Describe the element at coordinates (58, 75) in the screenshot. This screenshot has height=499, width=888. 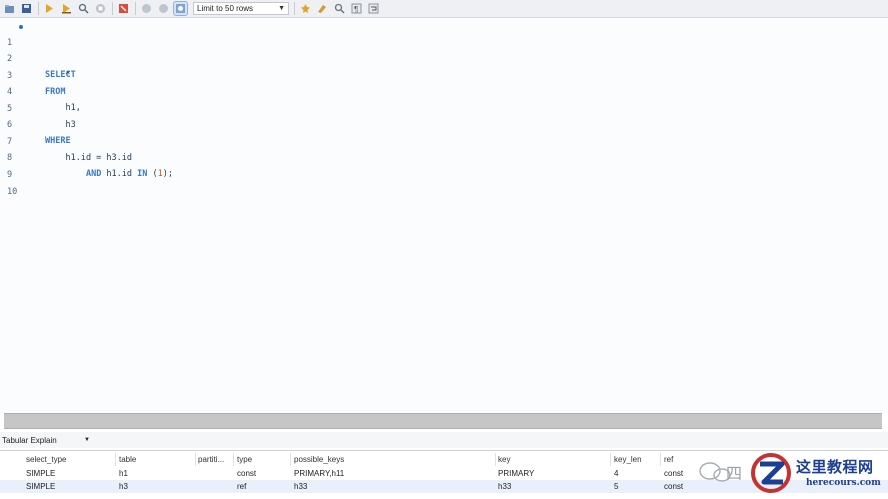
I see `code-text: *` at that location.